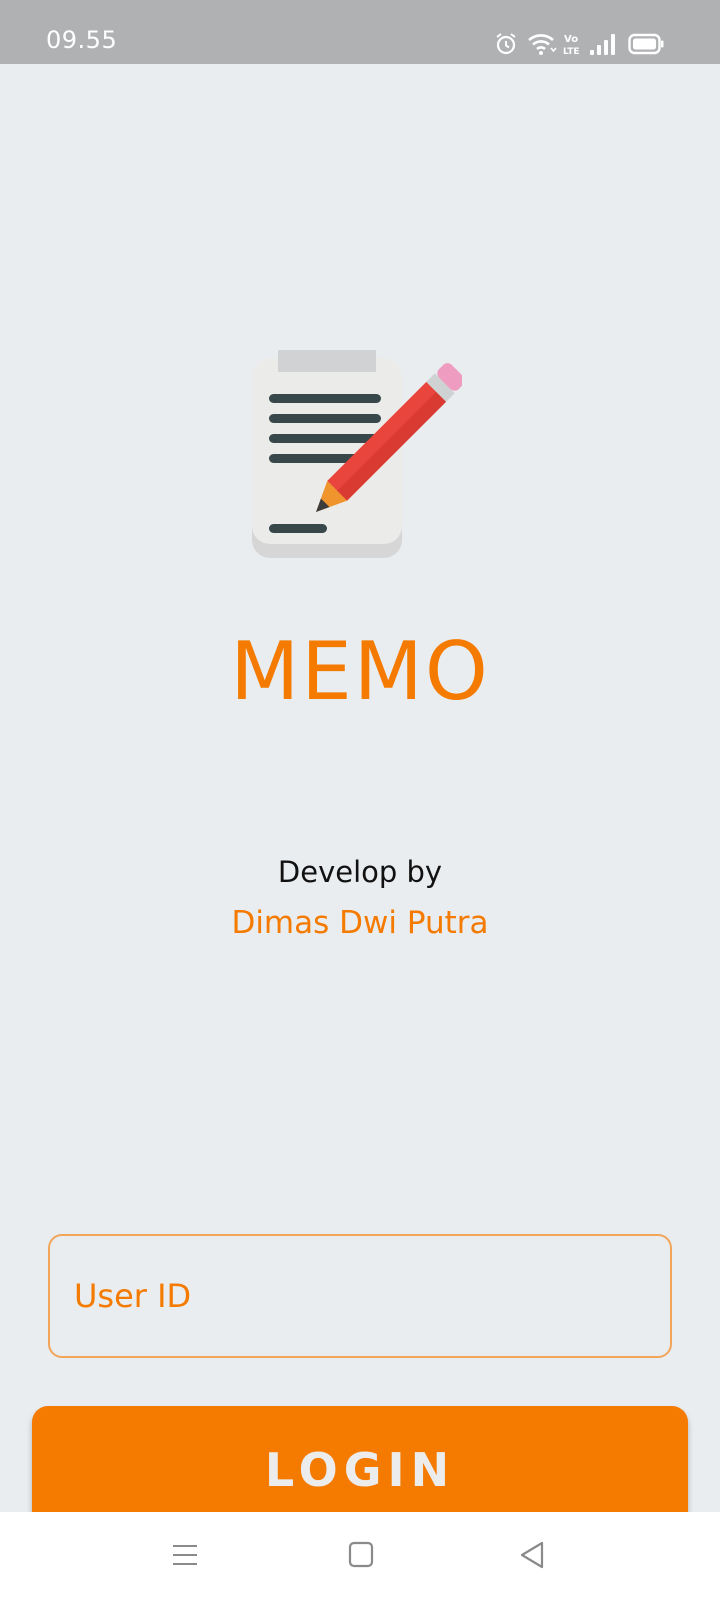 This screenshot has height=1600, width=720. What do you see at coordinates (357, 454) in the screenshot?
I see `memo-logo-icon` at bounding box center [357, 454].